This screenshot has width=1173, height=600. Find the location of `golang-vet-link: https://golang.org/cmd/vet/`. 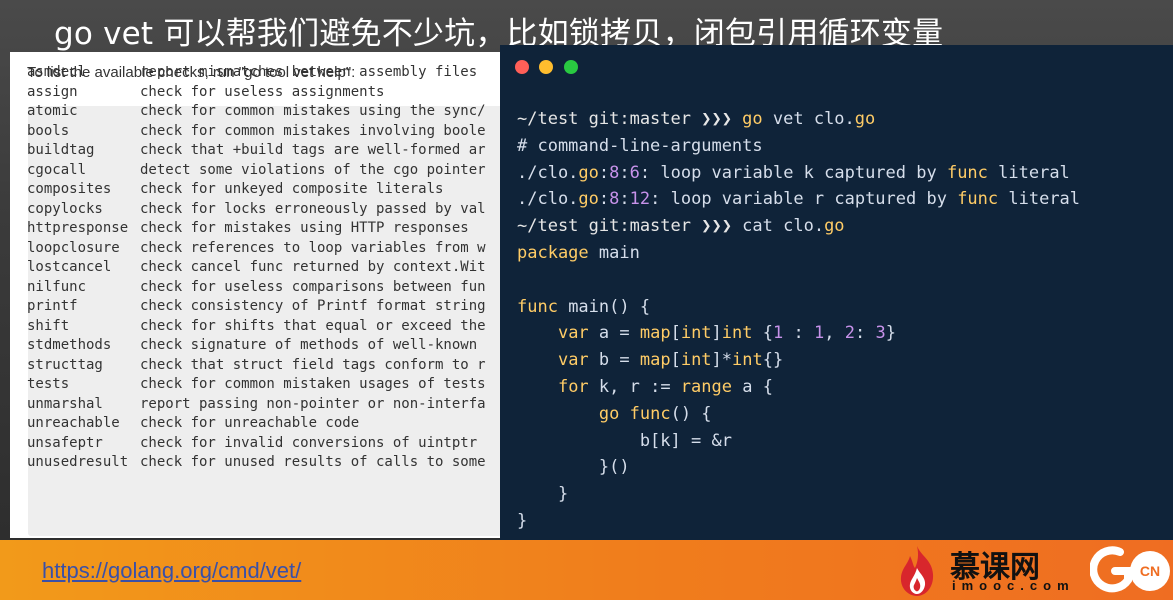

golang-vet-link: https://golang.org/cmd/vet/ is located at coordinates (171, 571).